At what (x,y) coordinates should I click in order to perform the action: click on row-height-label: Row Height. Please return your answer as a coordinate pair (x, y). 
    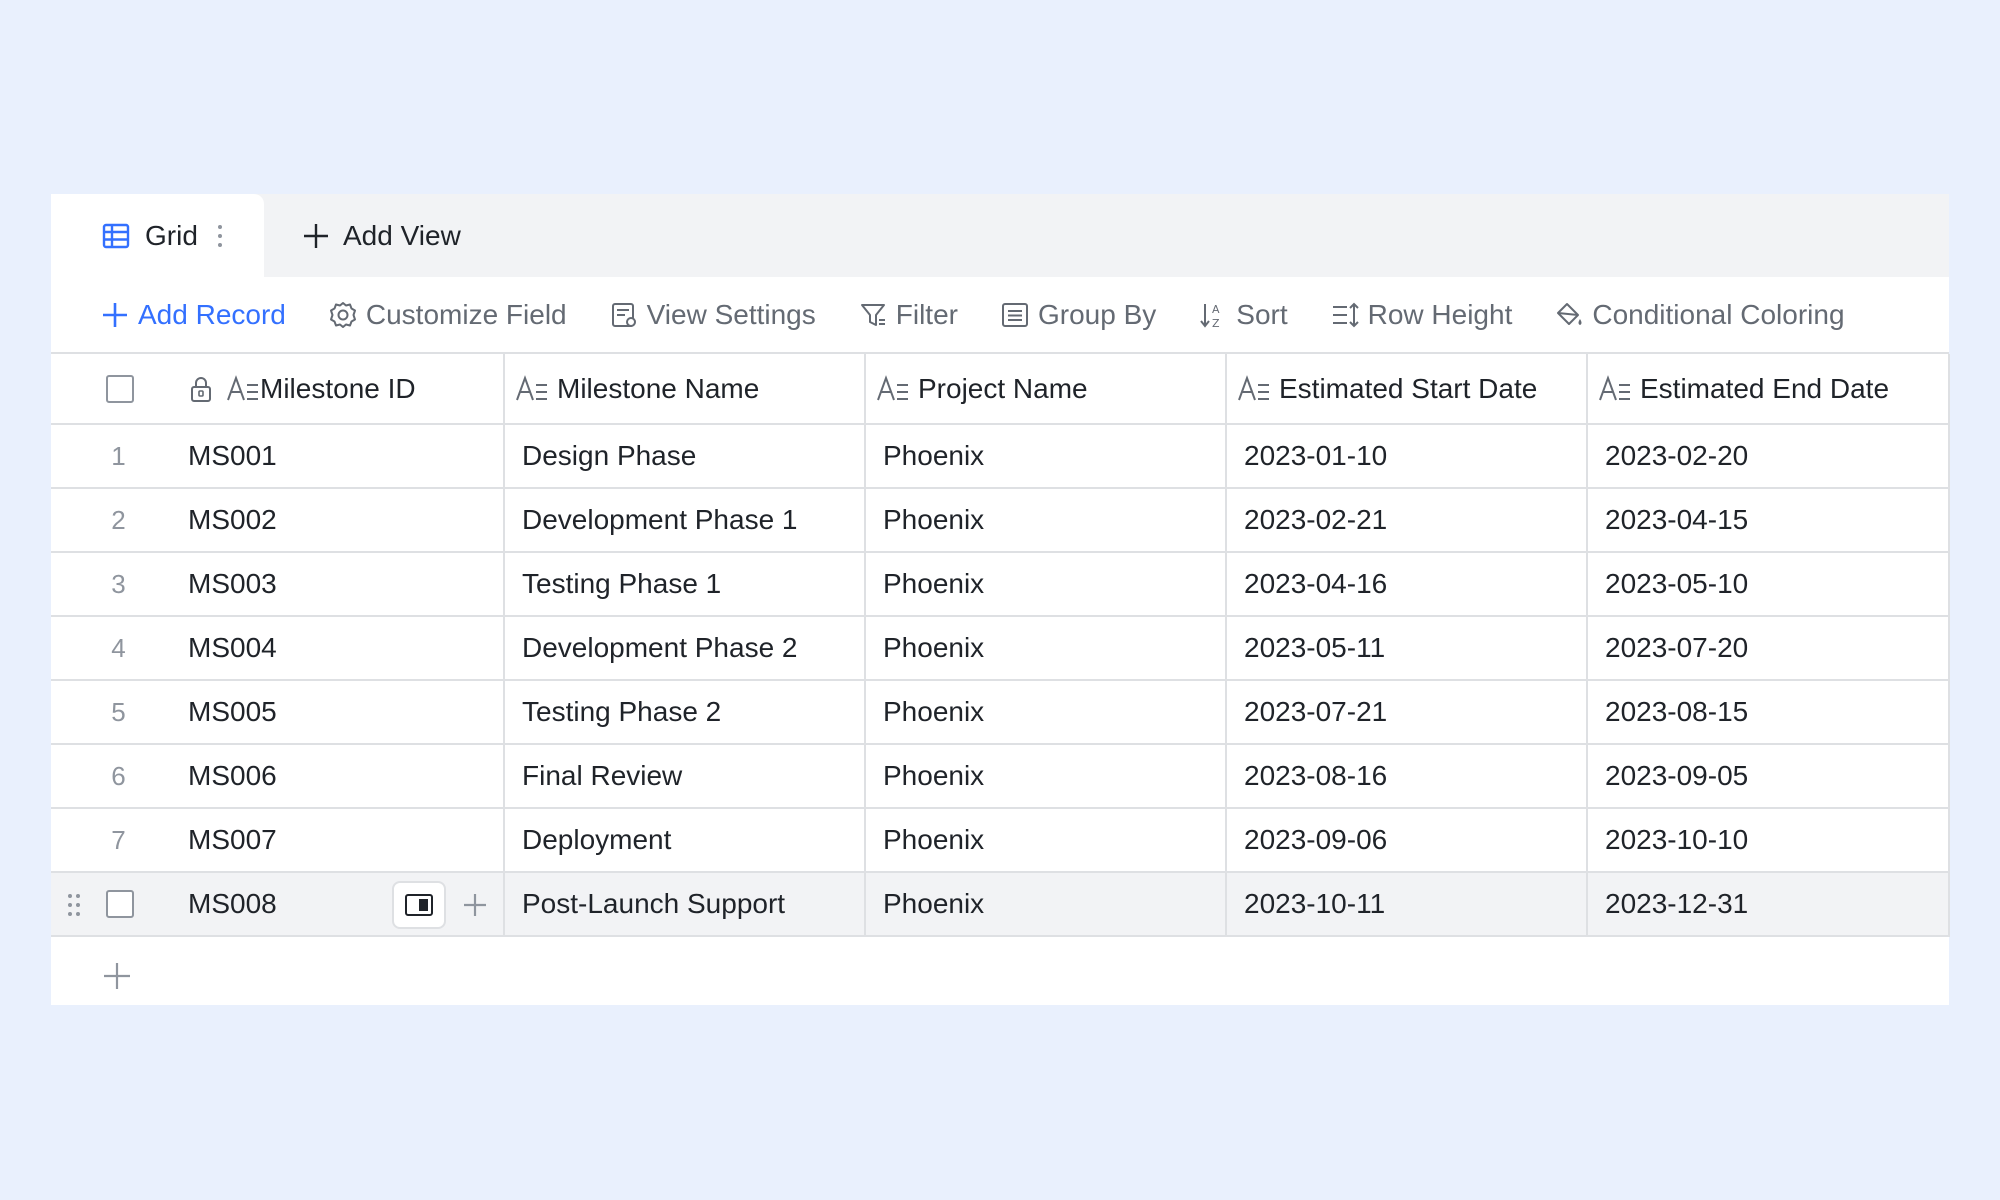
    Looking at the image, I should click on (1440, 314).